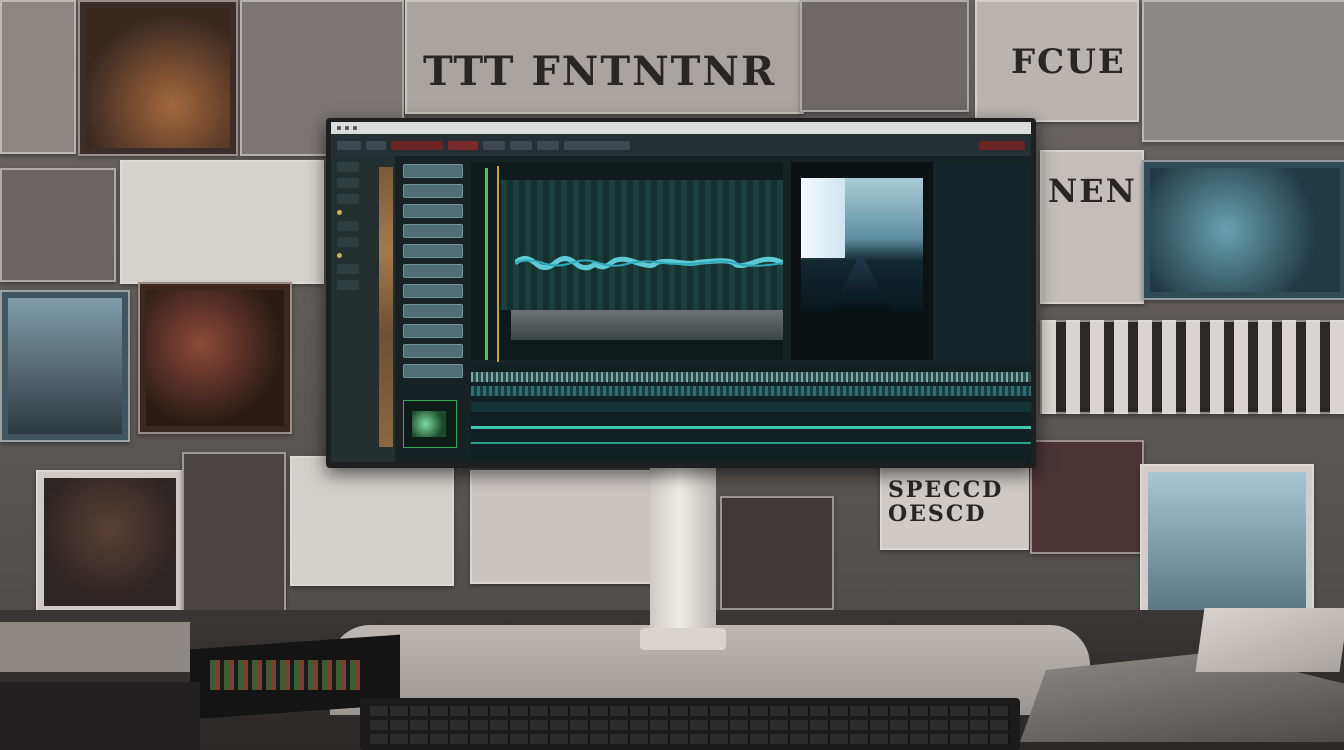 This screenshot has width=1344, height=750. Describe the element at coordinates (1002, 145) in the screenshot. I see `record-indicator` at that location.